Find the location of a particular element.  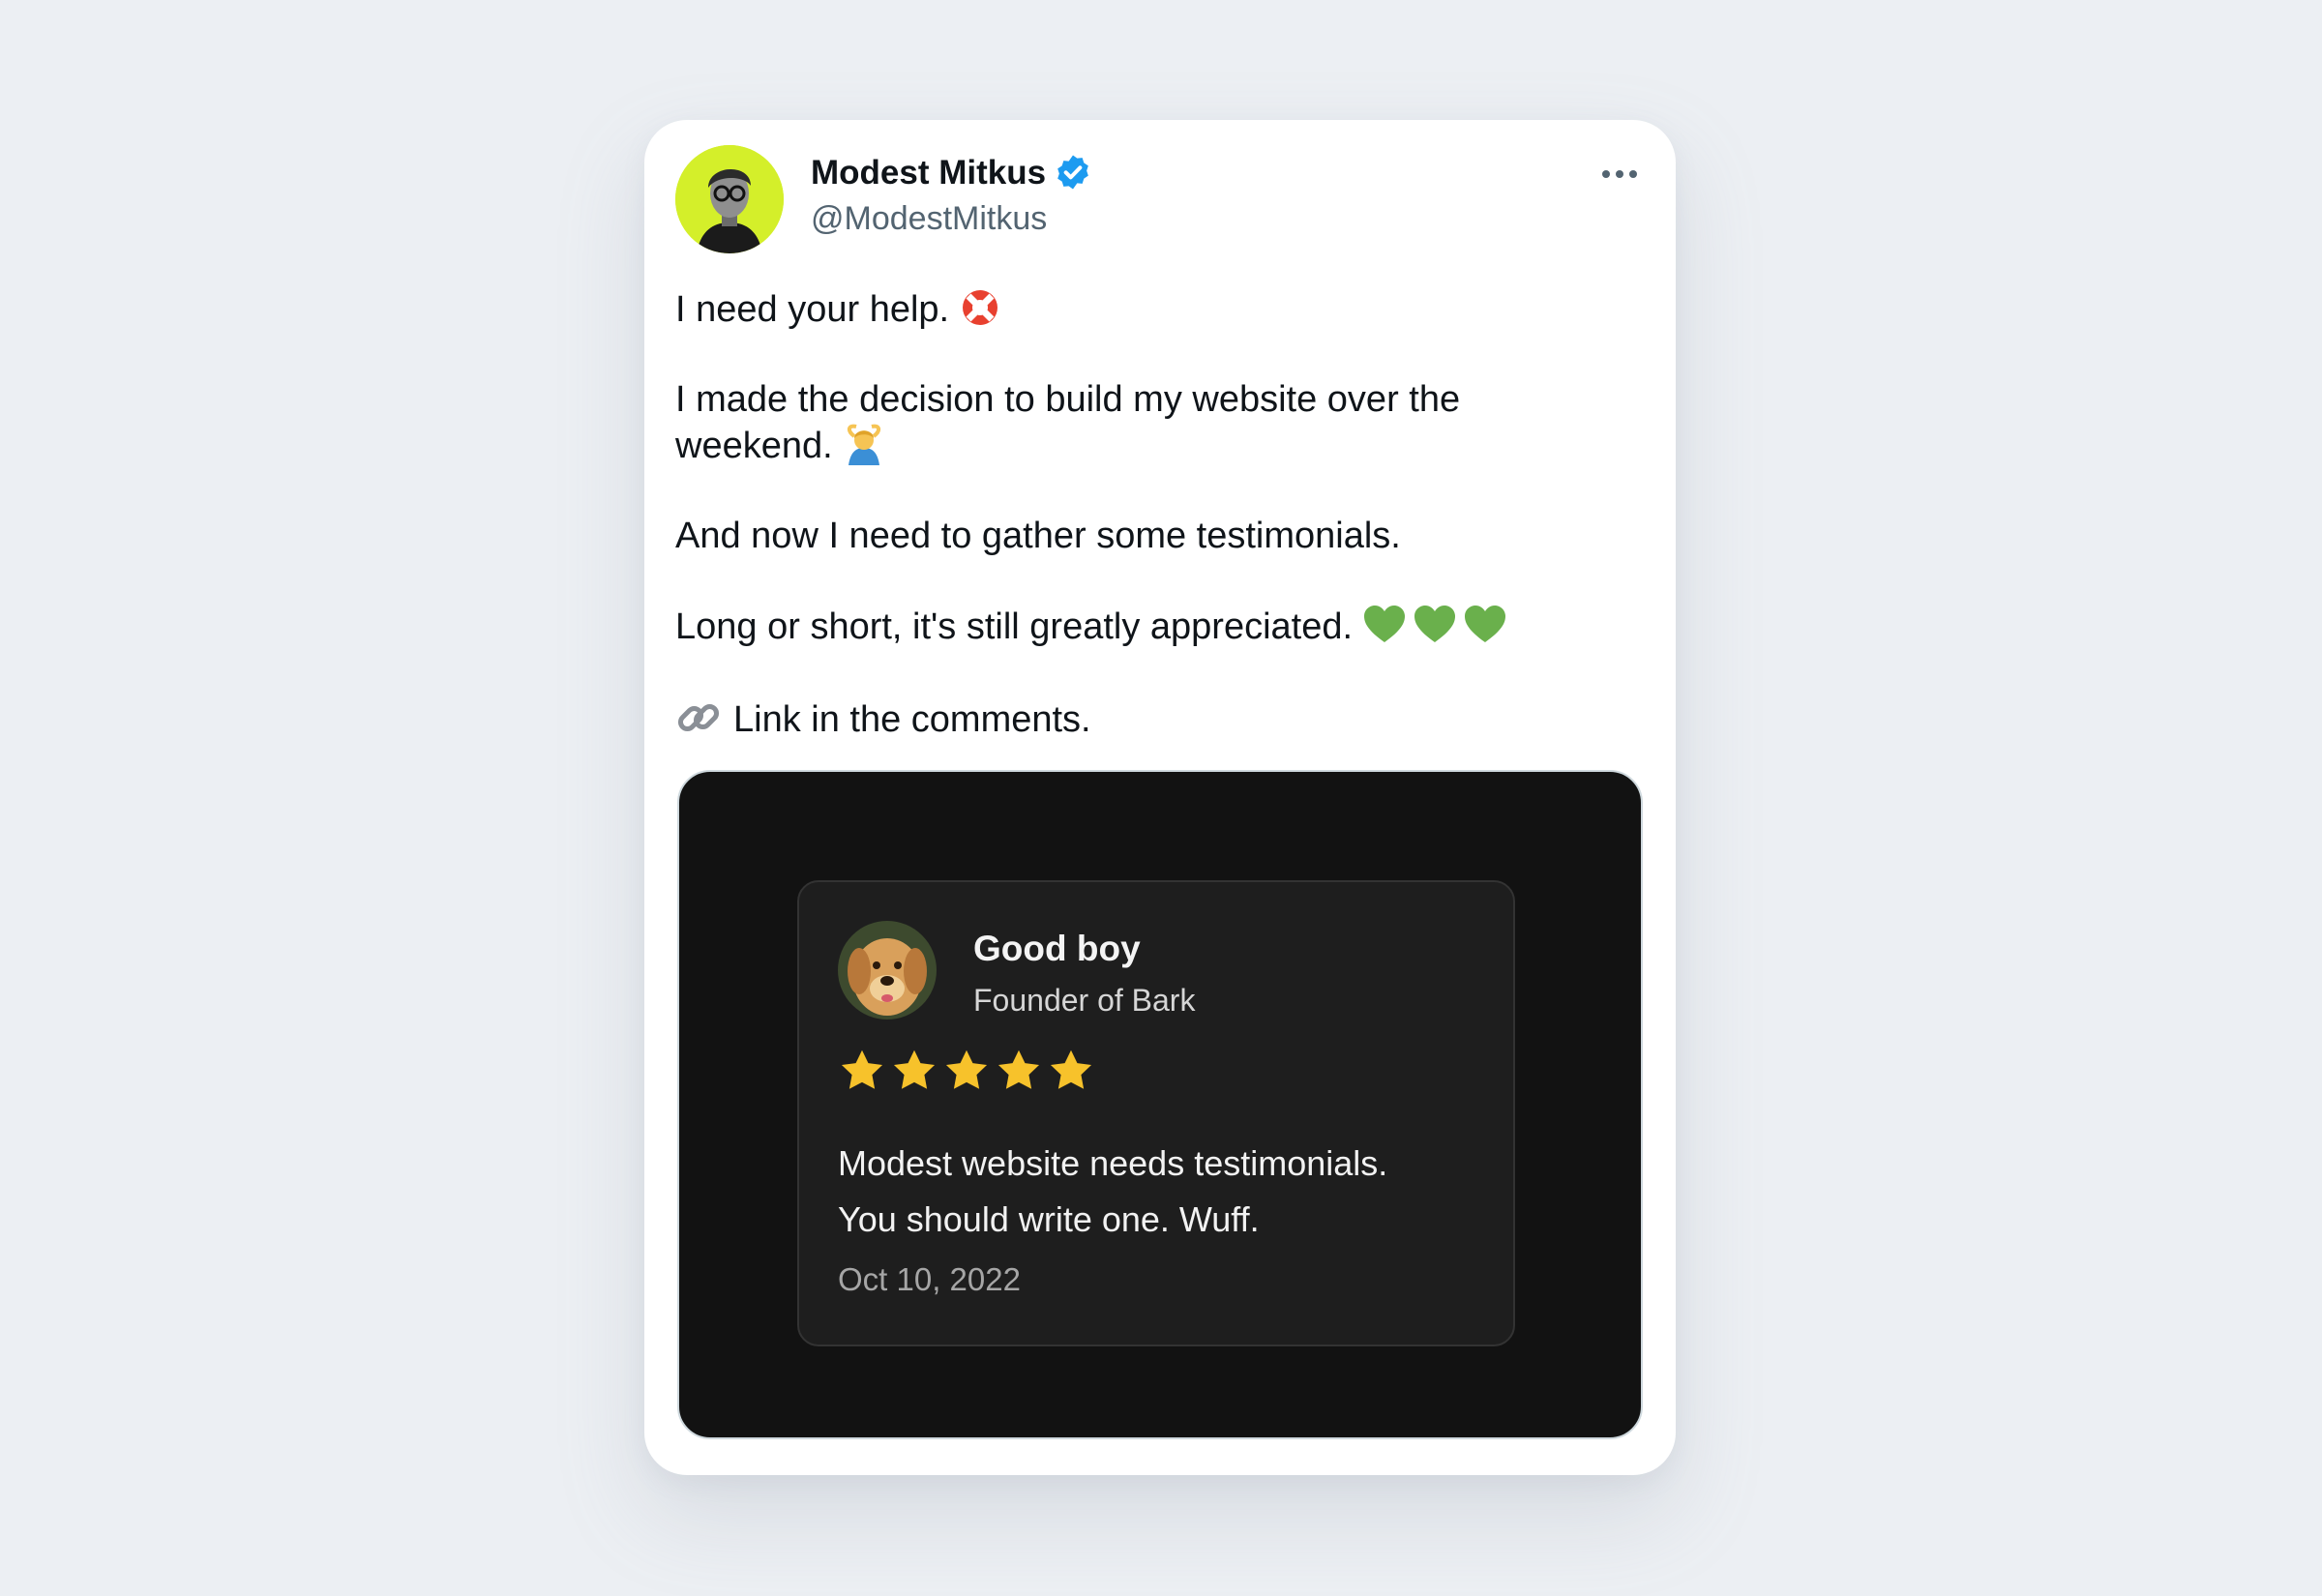

author-name-row: Modest Mitkus is located at coordinates (951, 172).